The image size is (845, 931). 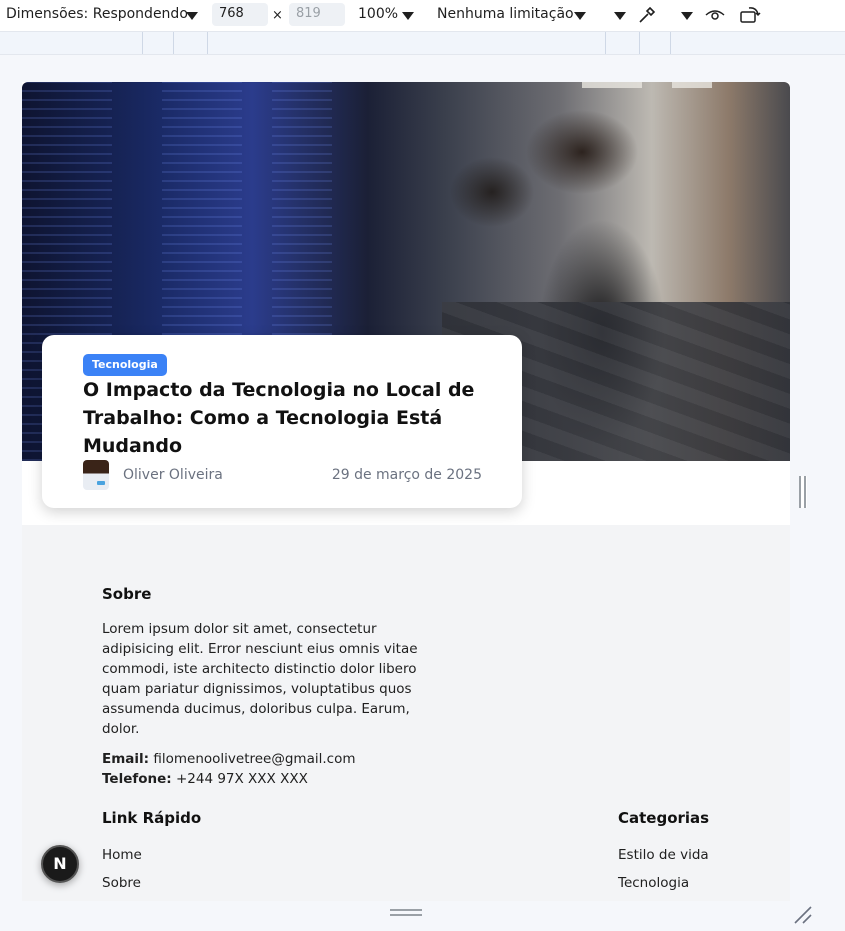 I want to click on avatar, so click(x=96, y=475).